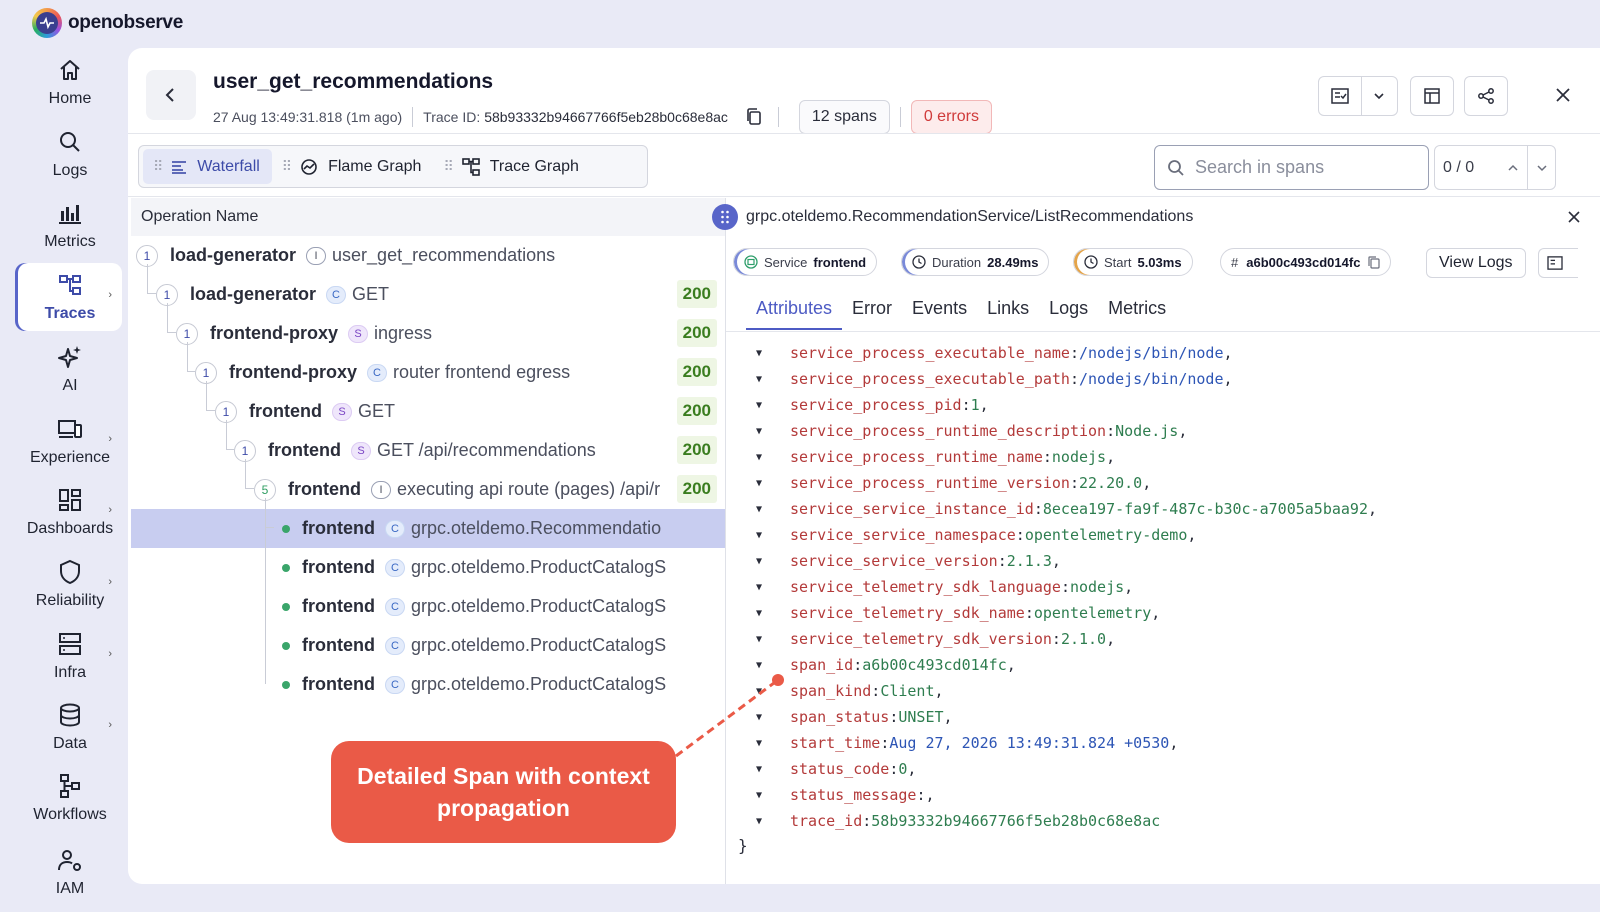 Image resolution: width=1600 pixels, height=912 pixels. Describe the element at coordinates (428, 255) in the screenshot. I see `span-tree-row: 1 load-generator Iuser_get_recommendations` at that location.